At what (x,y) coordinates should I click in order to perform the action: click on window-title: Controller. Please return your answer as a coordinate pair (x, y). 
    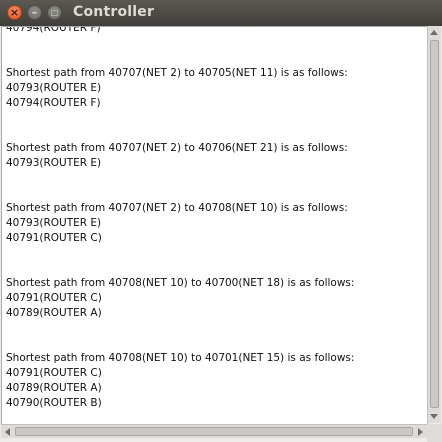
    Looking at the image, I should click on (114, 12).